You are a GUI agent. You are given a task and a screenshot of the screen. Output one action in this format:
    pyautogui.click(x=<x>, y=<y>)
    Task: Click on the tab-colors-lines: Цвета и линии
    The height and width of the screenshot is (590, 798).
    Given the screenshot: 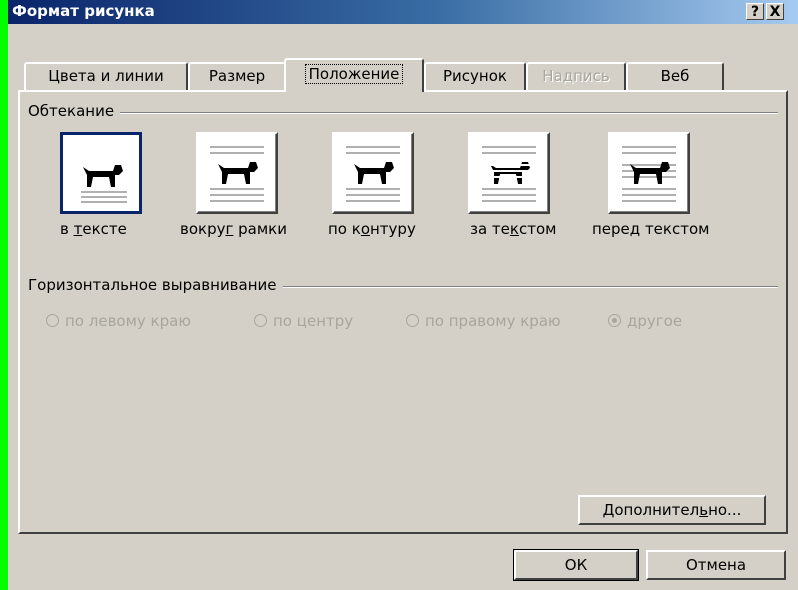 What is the action you would take?
    pyautogui.click(x=106, y=76)
    